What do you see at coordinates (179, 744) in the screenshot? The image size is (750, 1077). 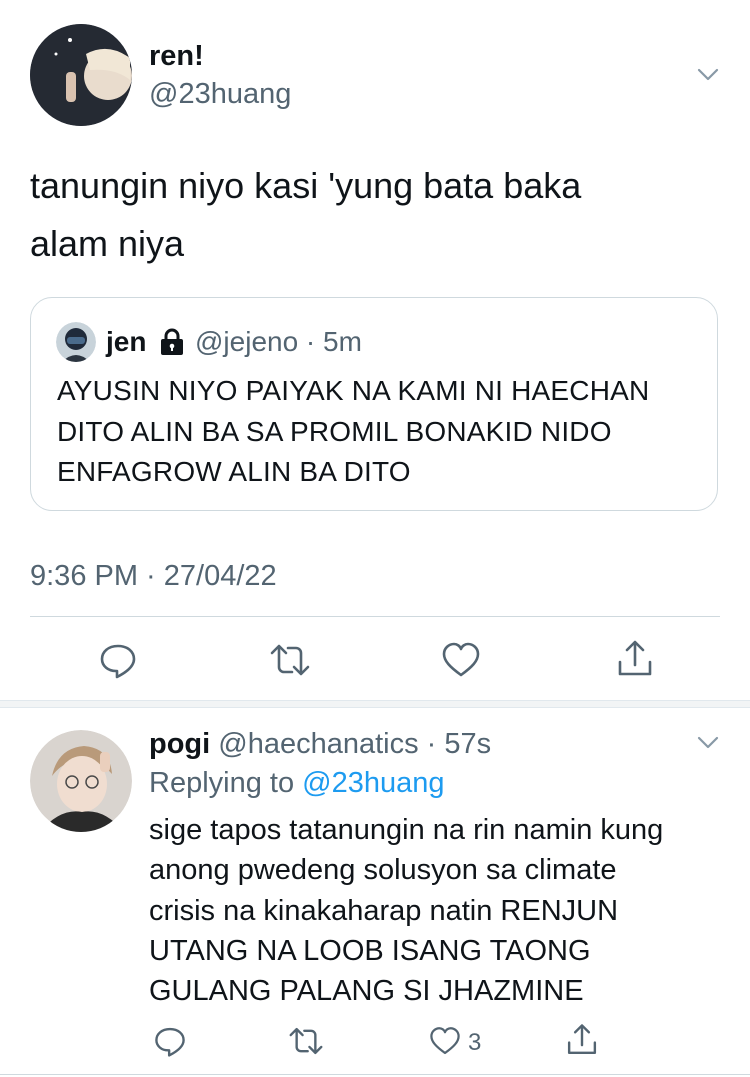 I see `reply-author-name: pogi` at bounding box center [179, 744].